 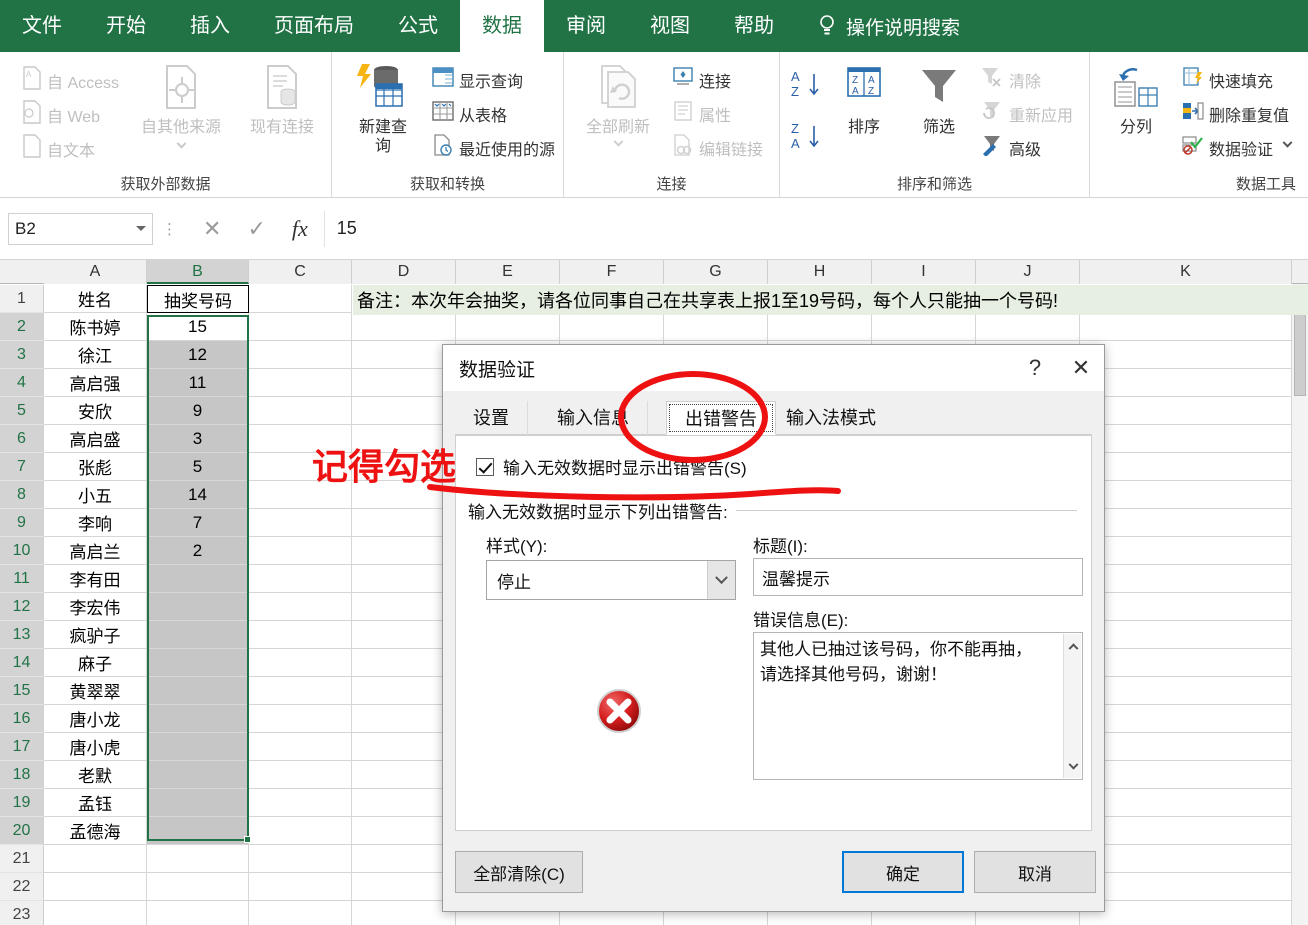 What do you see at coordinates (519, 872) in the screenshot?
I see `clear-all-button: 全部清除(C)` at bounding box center [519, 872].